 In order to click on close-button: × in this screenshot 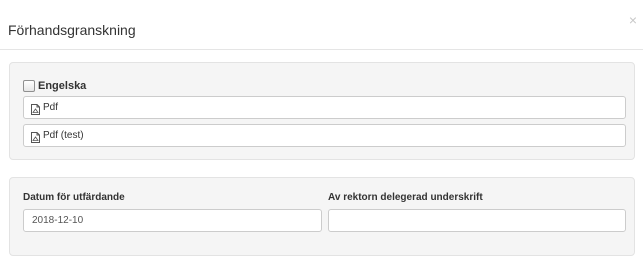, I will do `click(633, 20)`.